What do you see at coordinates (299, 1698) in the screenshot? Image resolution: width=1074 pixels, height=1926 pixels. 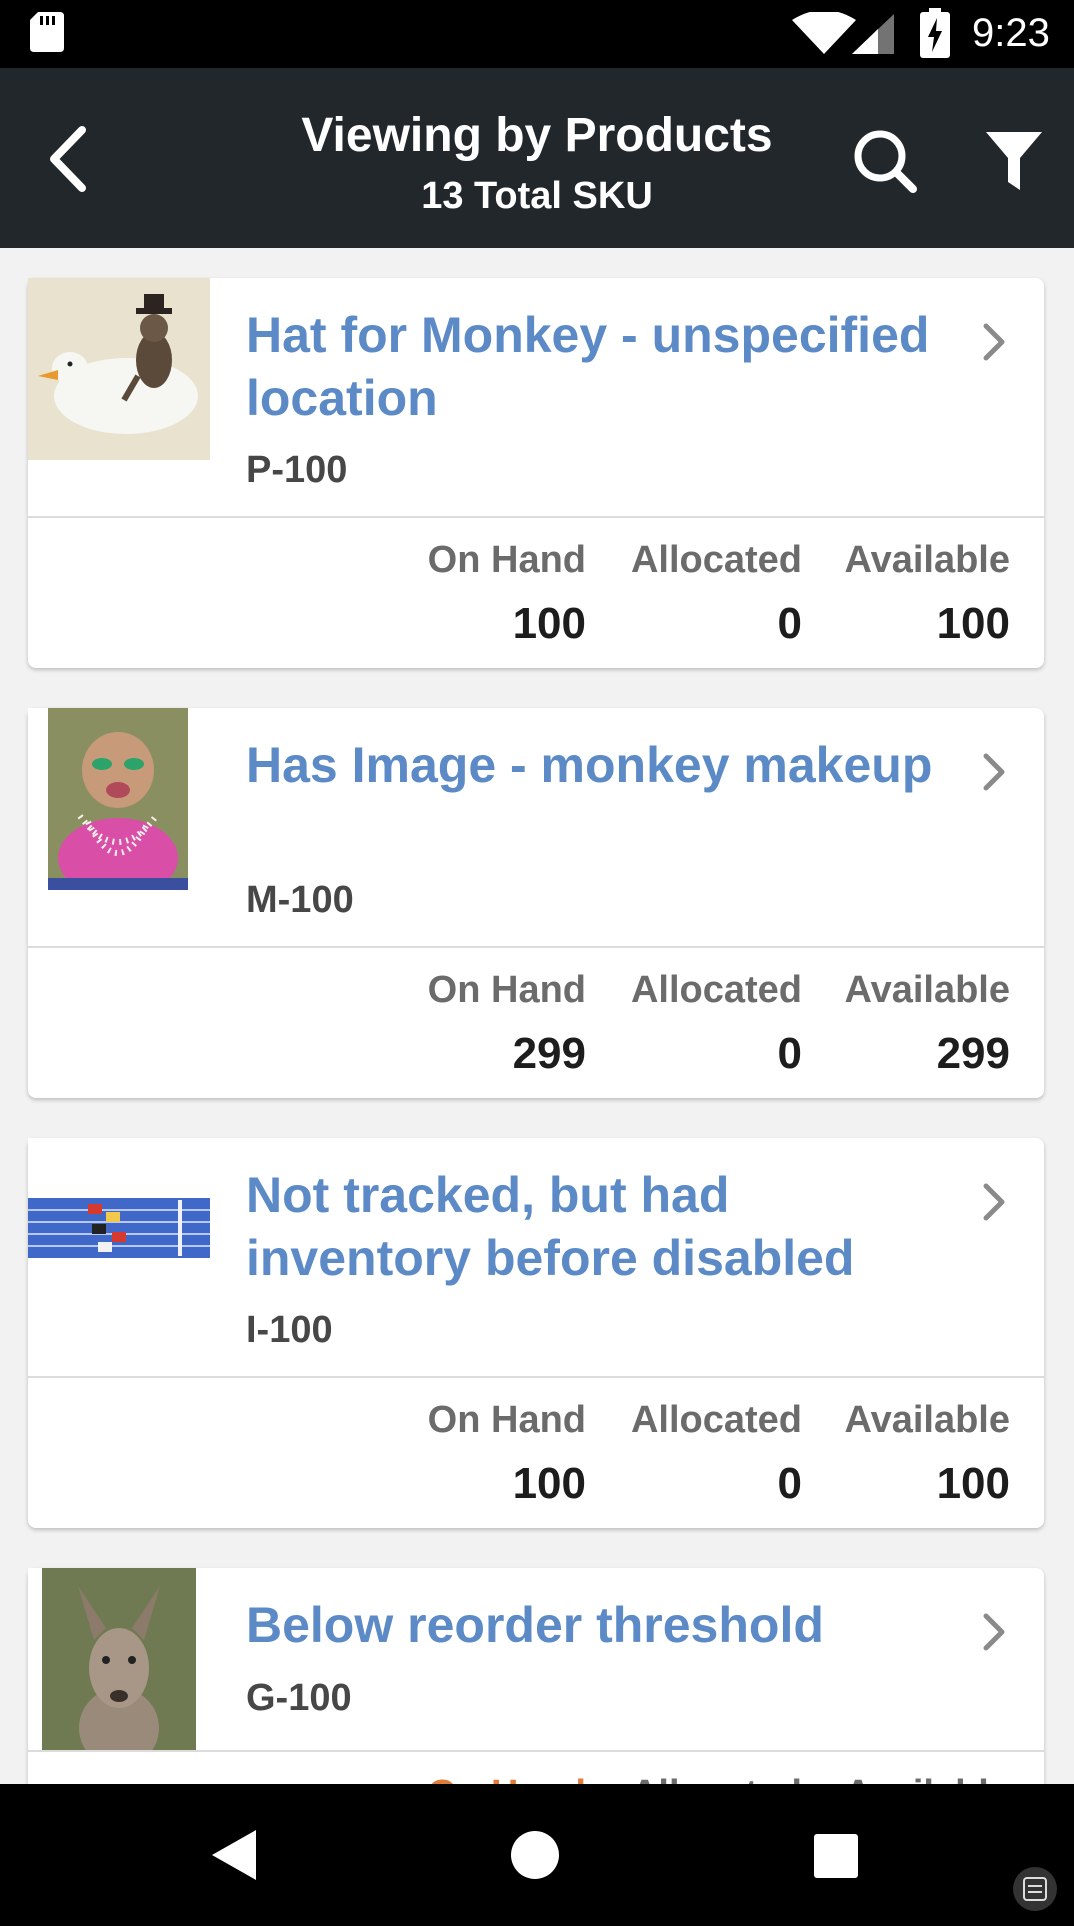 I see `product-sku: G-100` at bounding box center [299, 1698].